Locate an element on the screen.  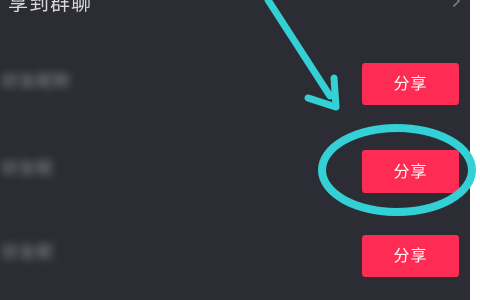
blurred-contact-name: 好友昵称 is located at coordinates (36, 82).